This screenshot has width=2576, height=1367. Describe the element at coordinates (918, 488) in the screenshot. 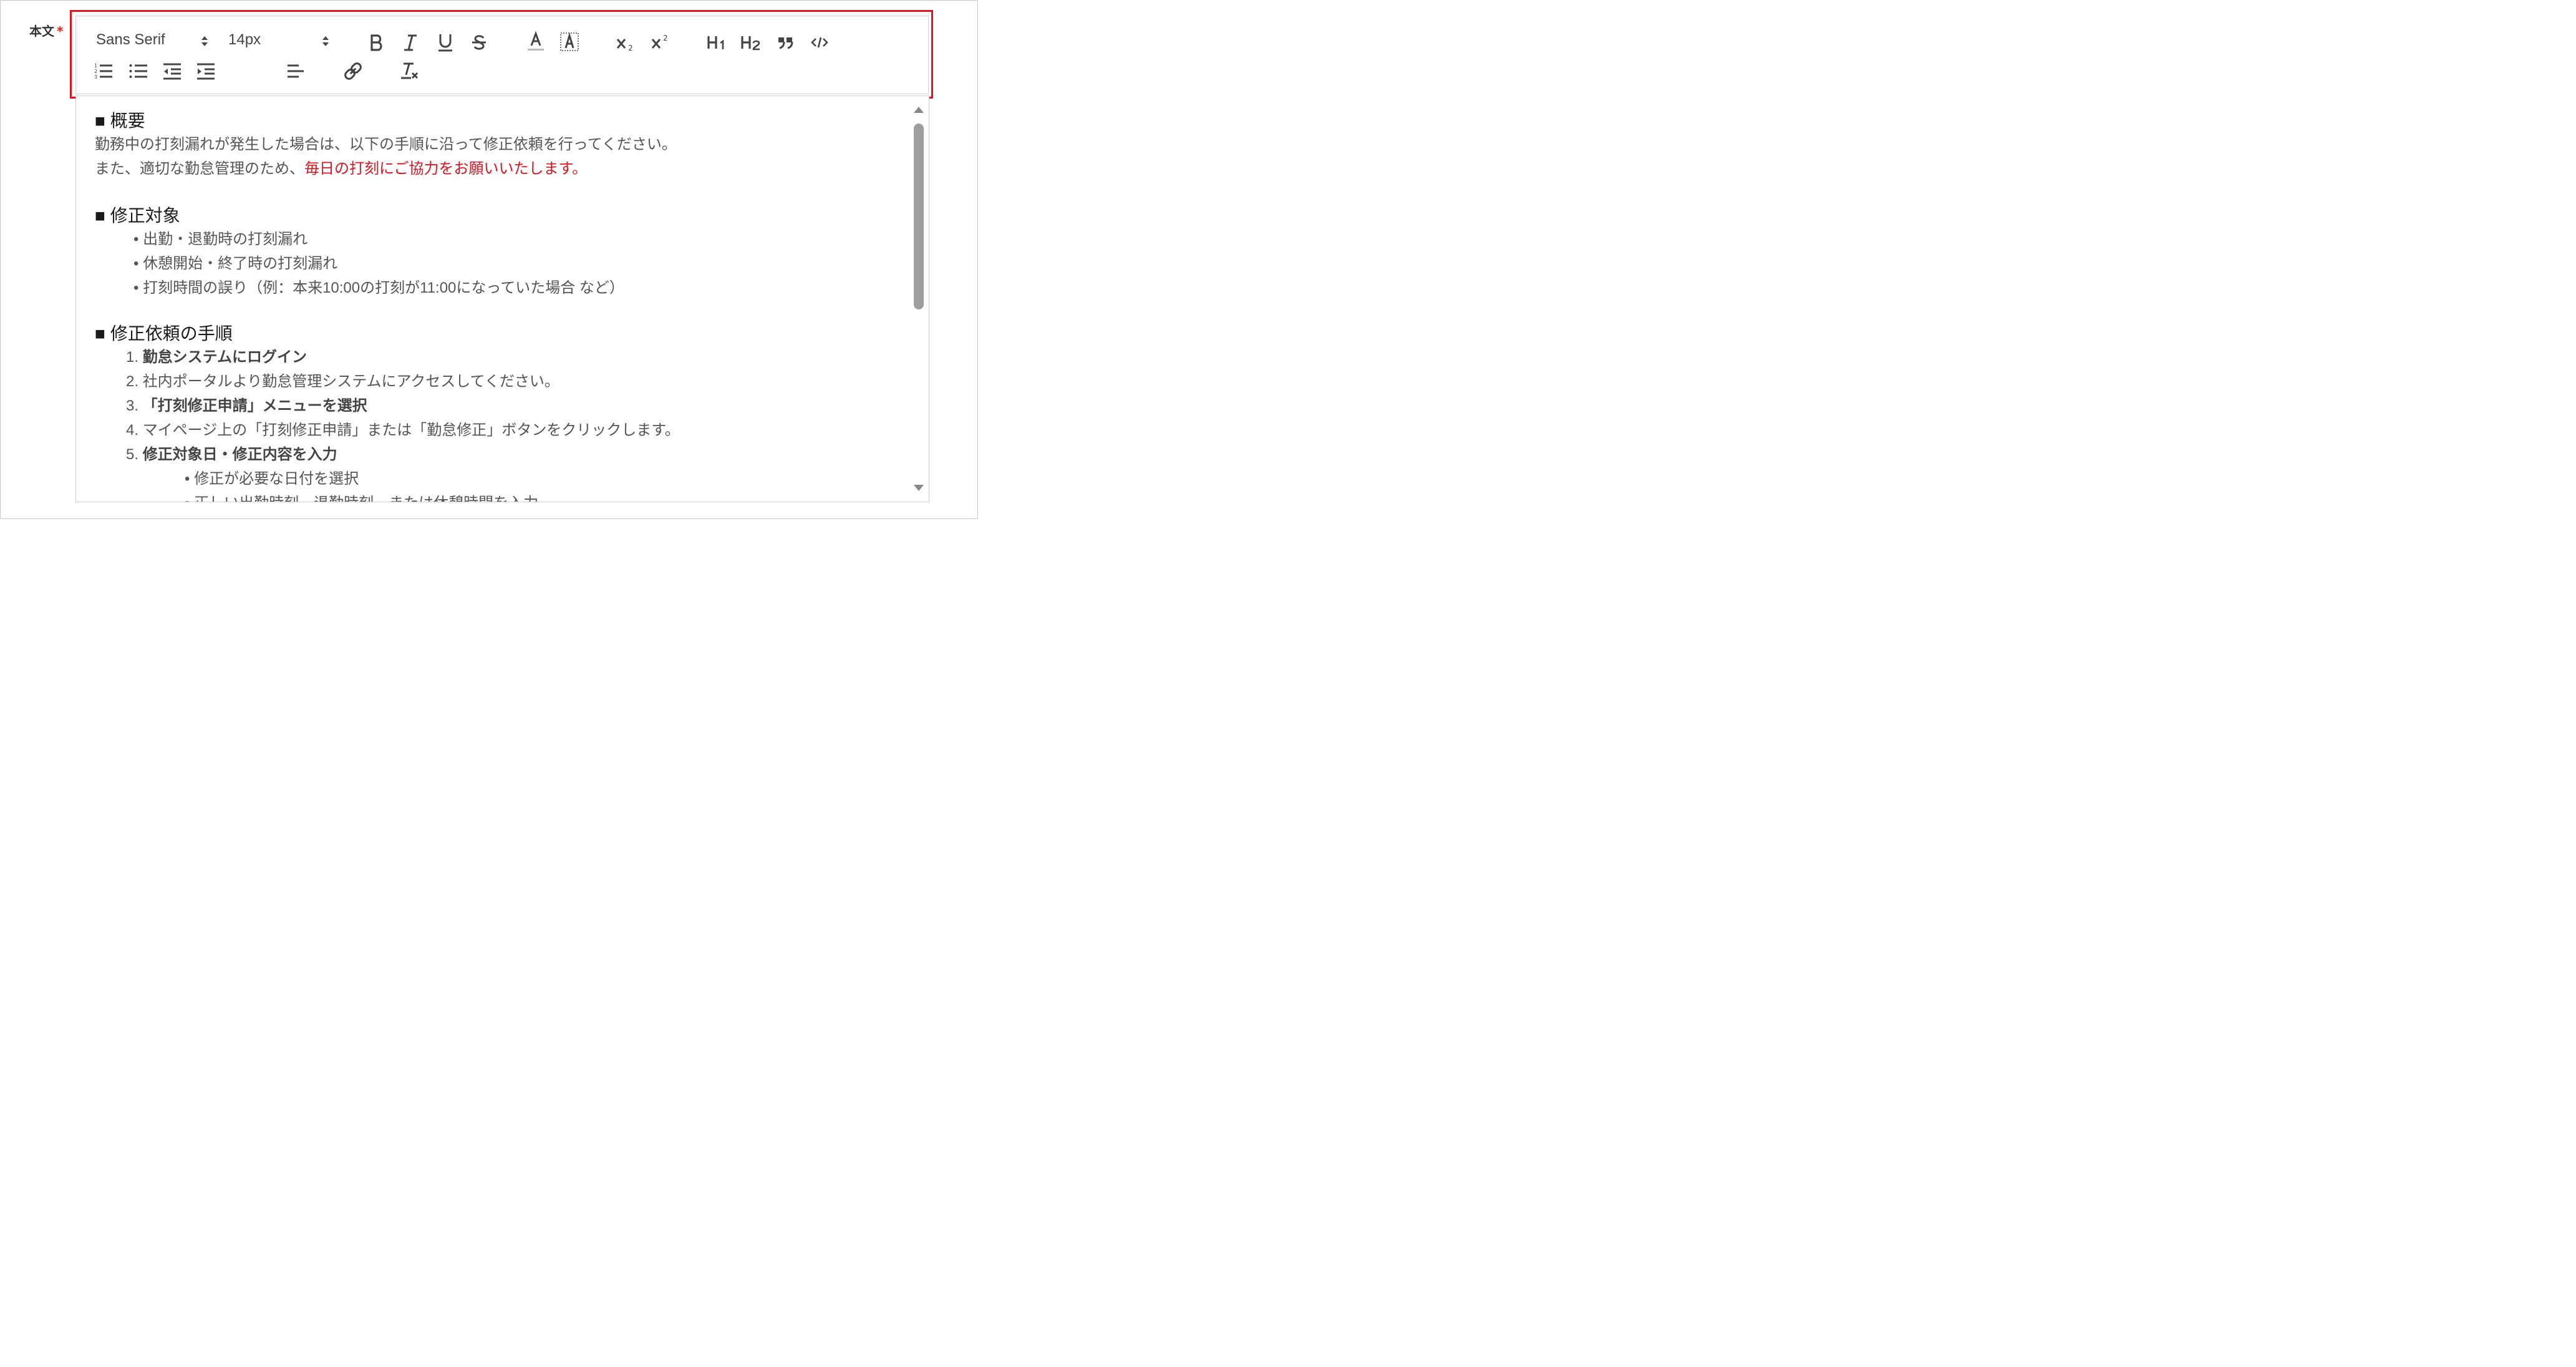

I see `scroll-down-arrow-icon` at that location.